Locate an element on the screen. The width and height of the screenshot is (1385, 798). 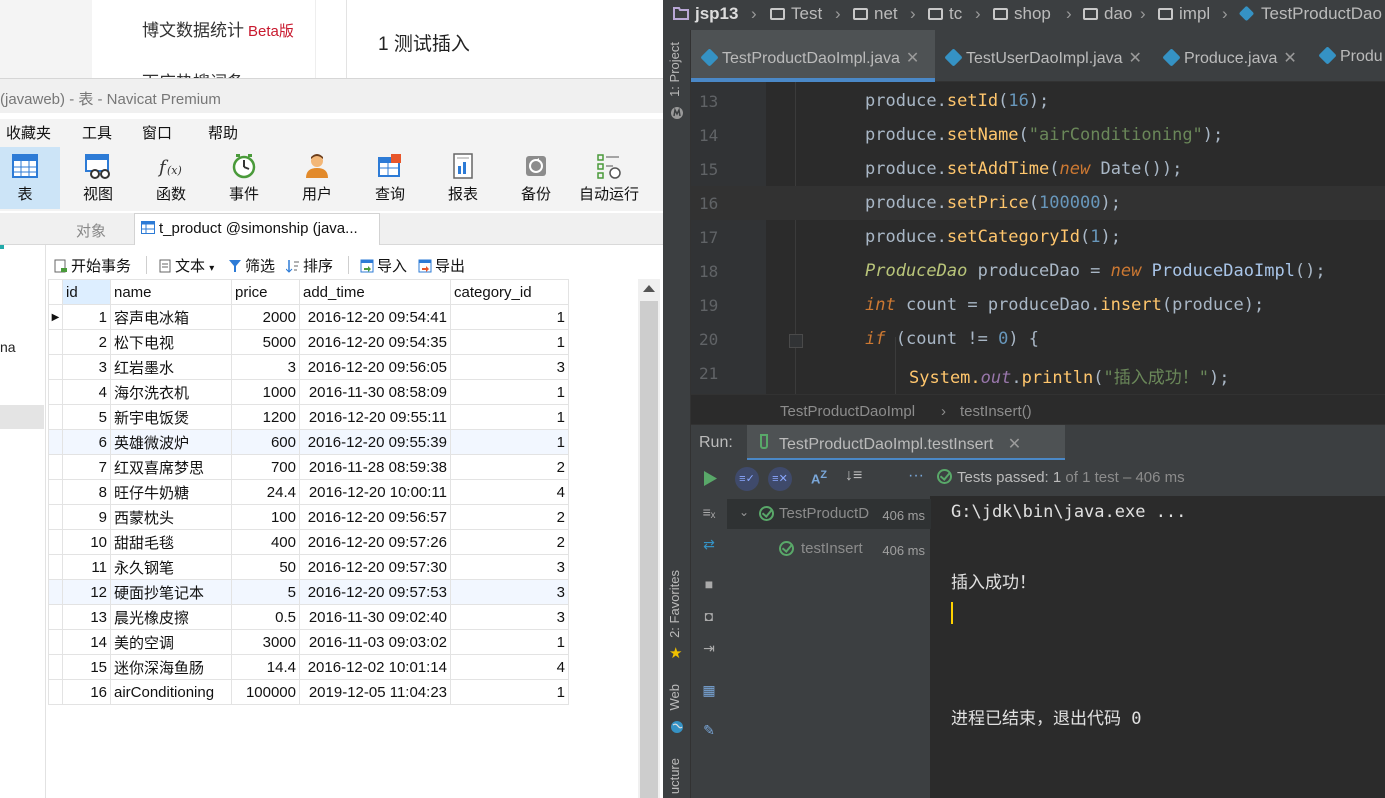
table-row: 2 松下电视 5000 2016-12-20 09:54:35 1 is located at coordinates (308, 342).